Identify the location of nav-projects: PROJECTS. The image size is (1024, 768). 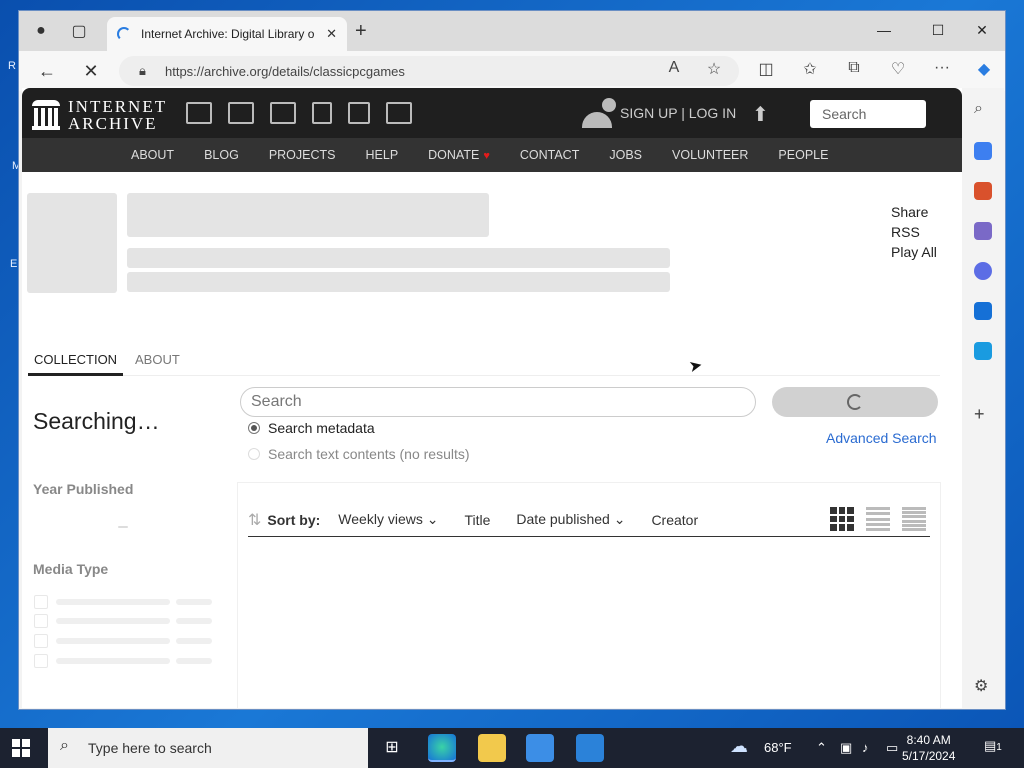
(302, 155).